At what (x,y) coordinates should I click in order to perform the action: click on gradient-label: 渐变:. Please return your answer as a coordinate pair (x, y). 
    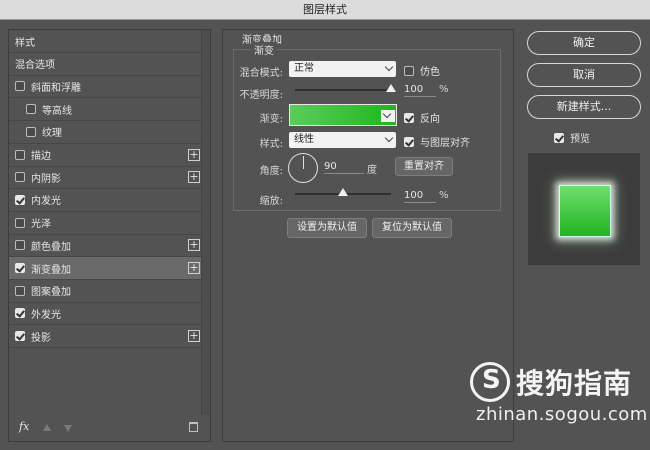
    Looking at the image, I should click on (271, 119).